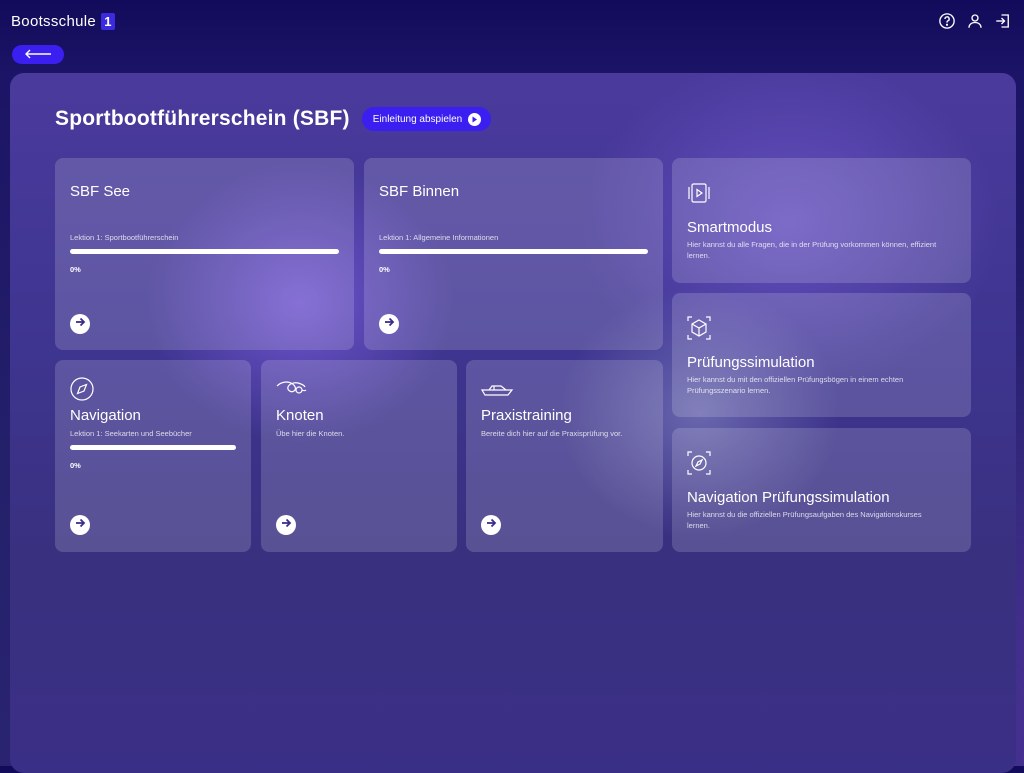 This screenshot has width=1024, height=773. I want to click on top-bar: Bootsschule 1, so click(512, 22).